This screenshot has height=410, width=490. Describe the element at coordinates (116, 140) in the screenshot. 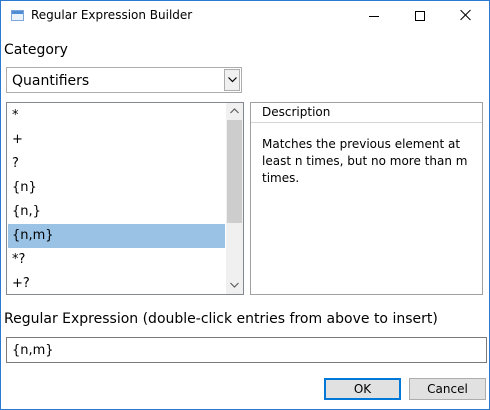

I see `list-item: +` at that location.